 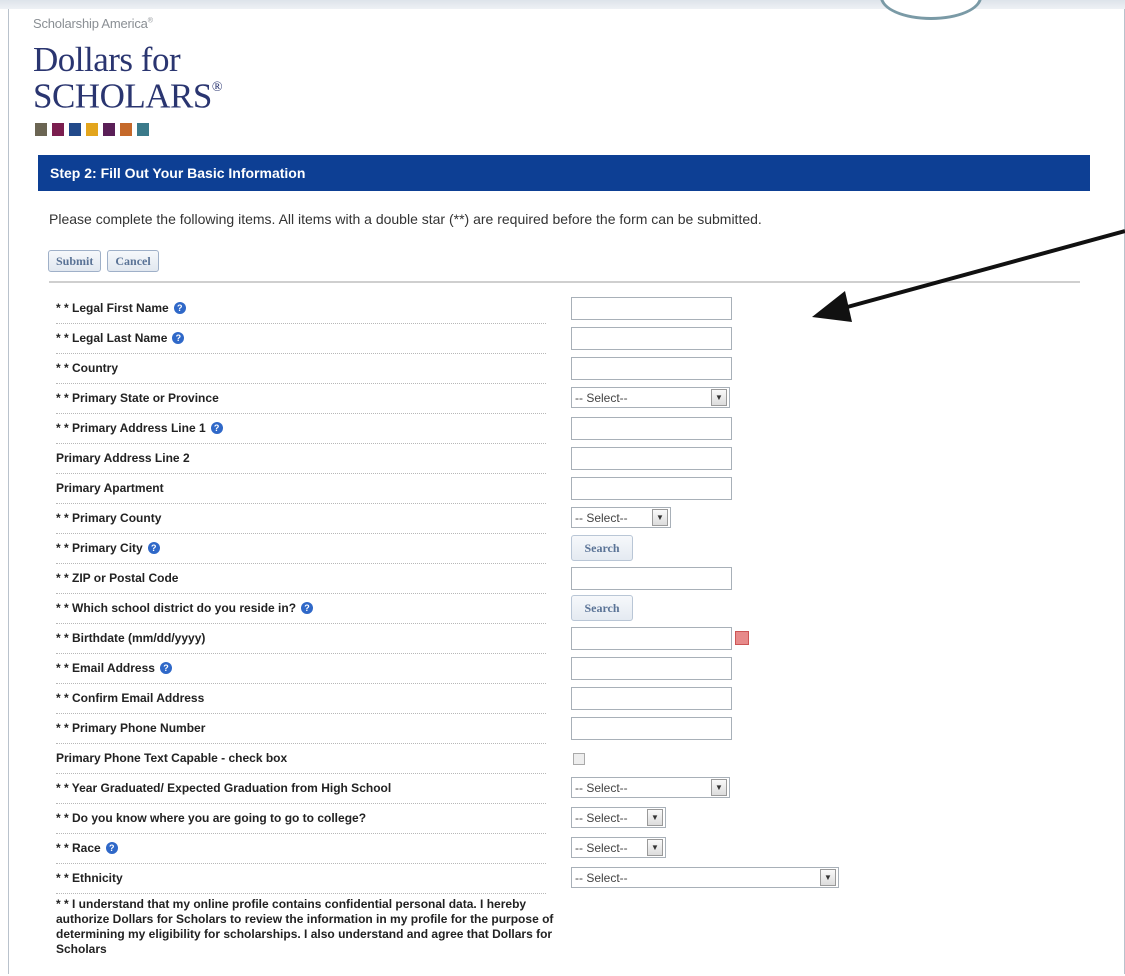 I want to click on arrow-shaft, so click(x=982, y=270).